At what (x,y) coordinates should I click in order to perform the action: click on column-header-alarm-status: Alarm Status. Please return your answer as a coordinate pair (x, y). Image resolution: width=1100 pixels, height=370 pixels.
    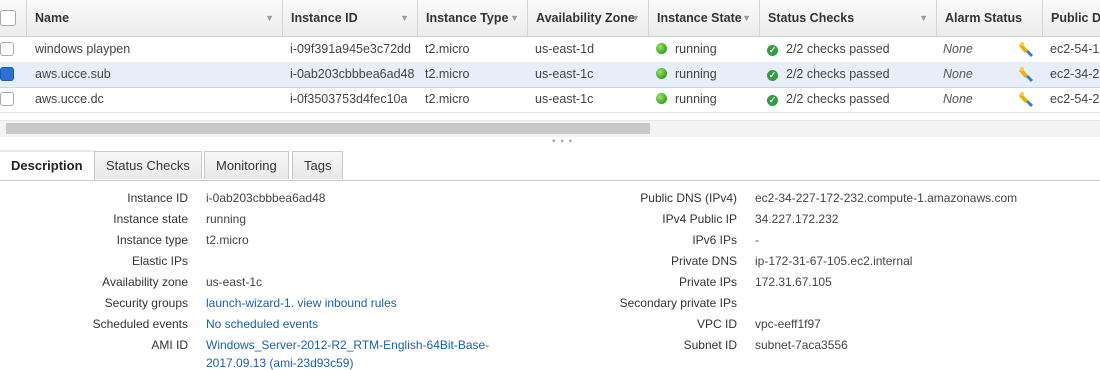
    Looking at the image, I should click on (989, 18).